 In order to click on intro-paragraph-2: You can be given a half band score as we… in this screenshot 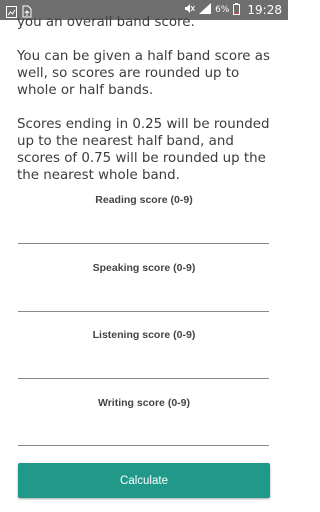, I will do `click(143, 73)`.